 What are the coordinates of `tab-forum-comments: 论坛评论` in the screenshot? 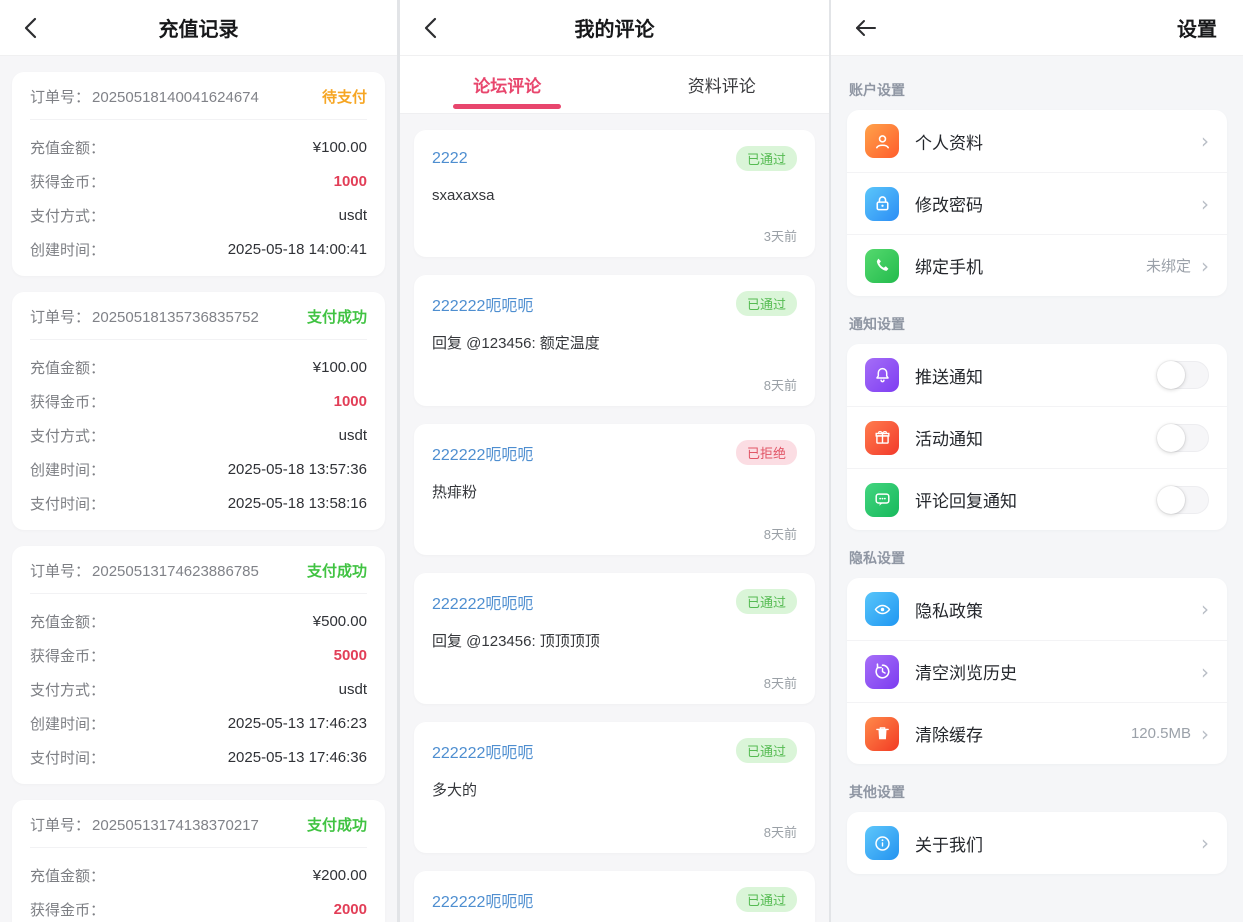 It's located at (507, 84).